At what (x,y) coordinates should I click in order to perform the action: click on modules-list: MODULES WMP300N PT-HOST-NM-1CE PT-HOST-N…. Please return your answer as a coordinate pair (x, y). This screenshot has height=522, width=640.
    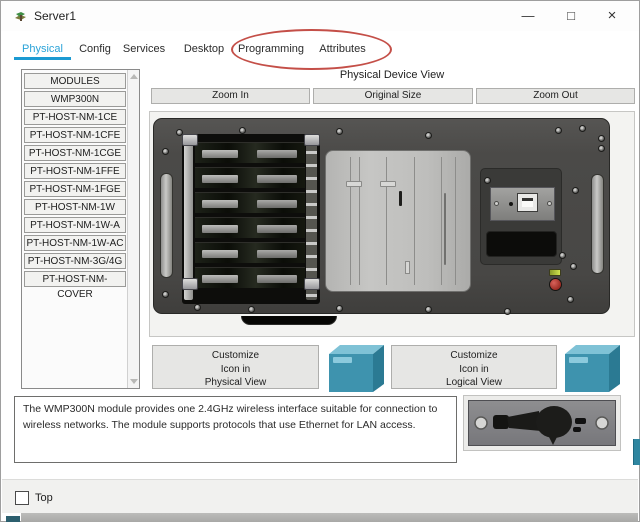
    Looking at the image, I should click on (80, 229).